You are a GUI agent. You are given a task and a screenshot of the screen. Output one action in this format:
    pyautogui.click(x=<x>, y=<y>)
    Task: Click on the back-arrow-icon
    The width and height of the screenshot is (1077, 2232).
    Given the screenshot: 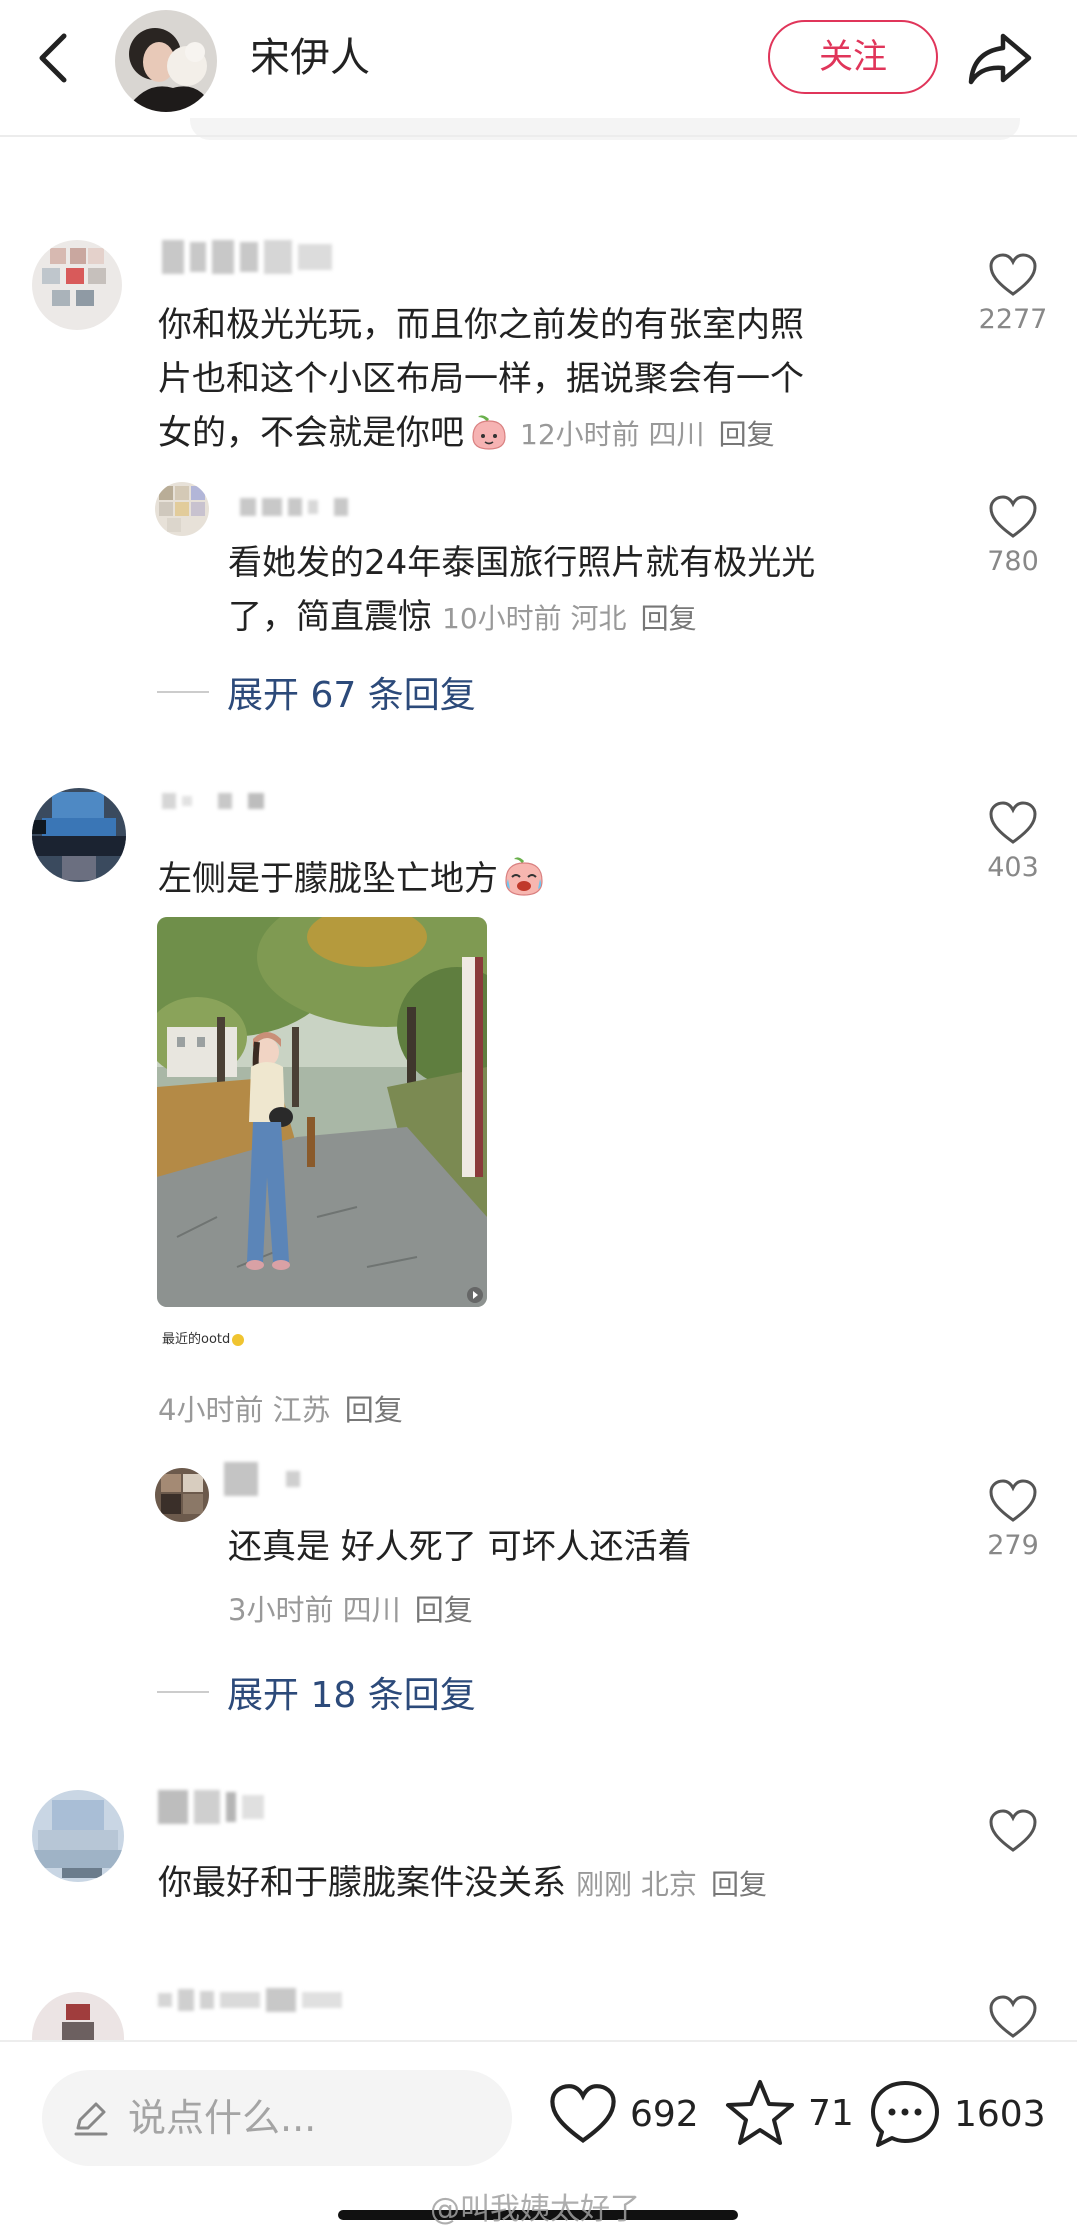 What is the action you would take?
    pyautogui.click(x=55, y=58)
    